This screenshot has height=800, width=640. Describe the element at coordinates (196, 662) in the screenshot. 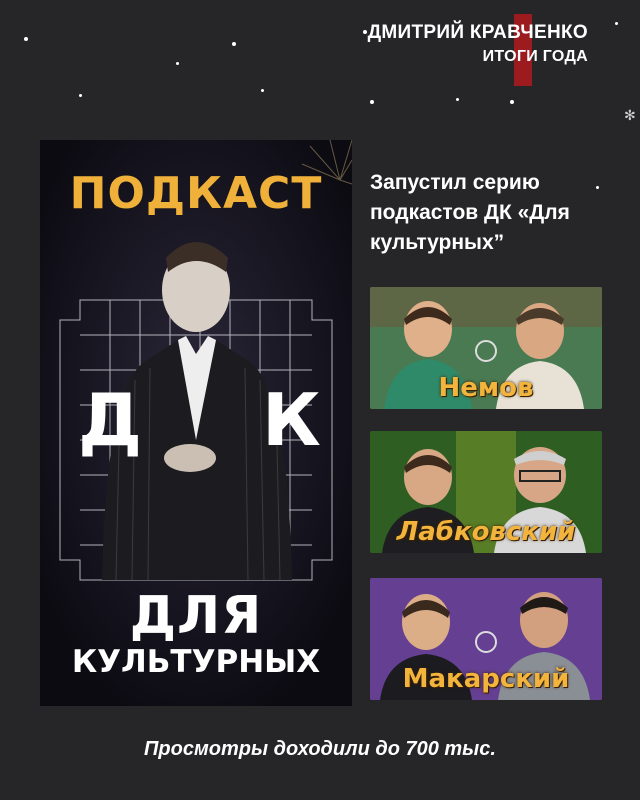

I see `poster-title-bottom: КУЛЬТУРНЫХ` at that location.